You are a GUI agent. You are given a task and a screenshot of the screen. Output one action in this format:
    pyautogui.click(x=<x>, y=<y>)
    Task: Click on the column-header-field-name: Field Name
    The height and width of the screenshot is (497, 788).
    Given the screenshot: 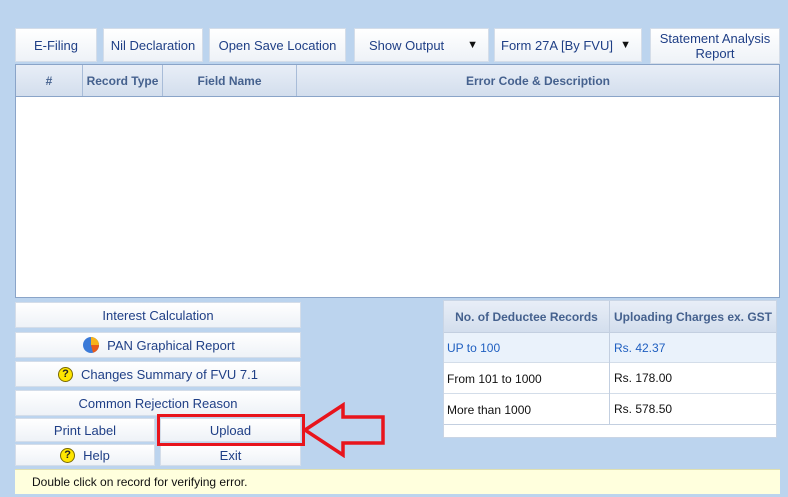 What is the action you would take?
    pyautogui.click(x=230, y=80)
    